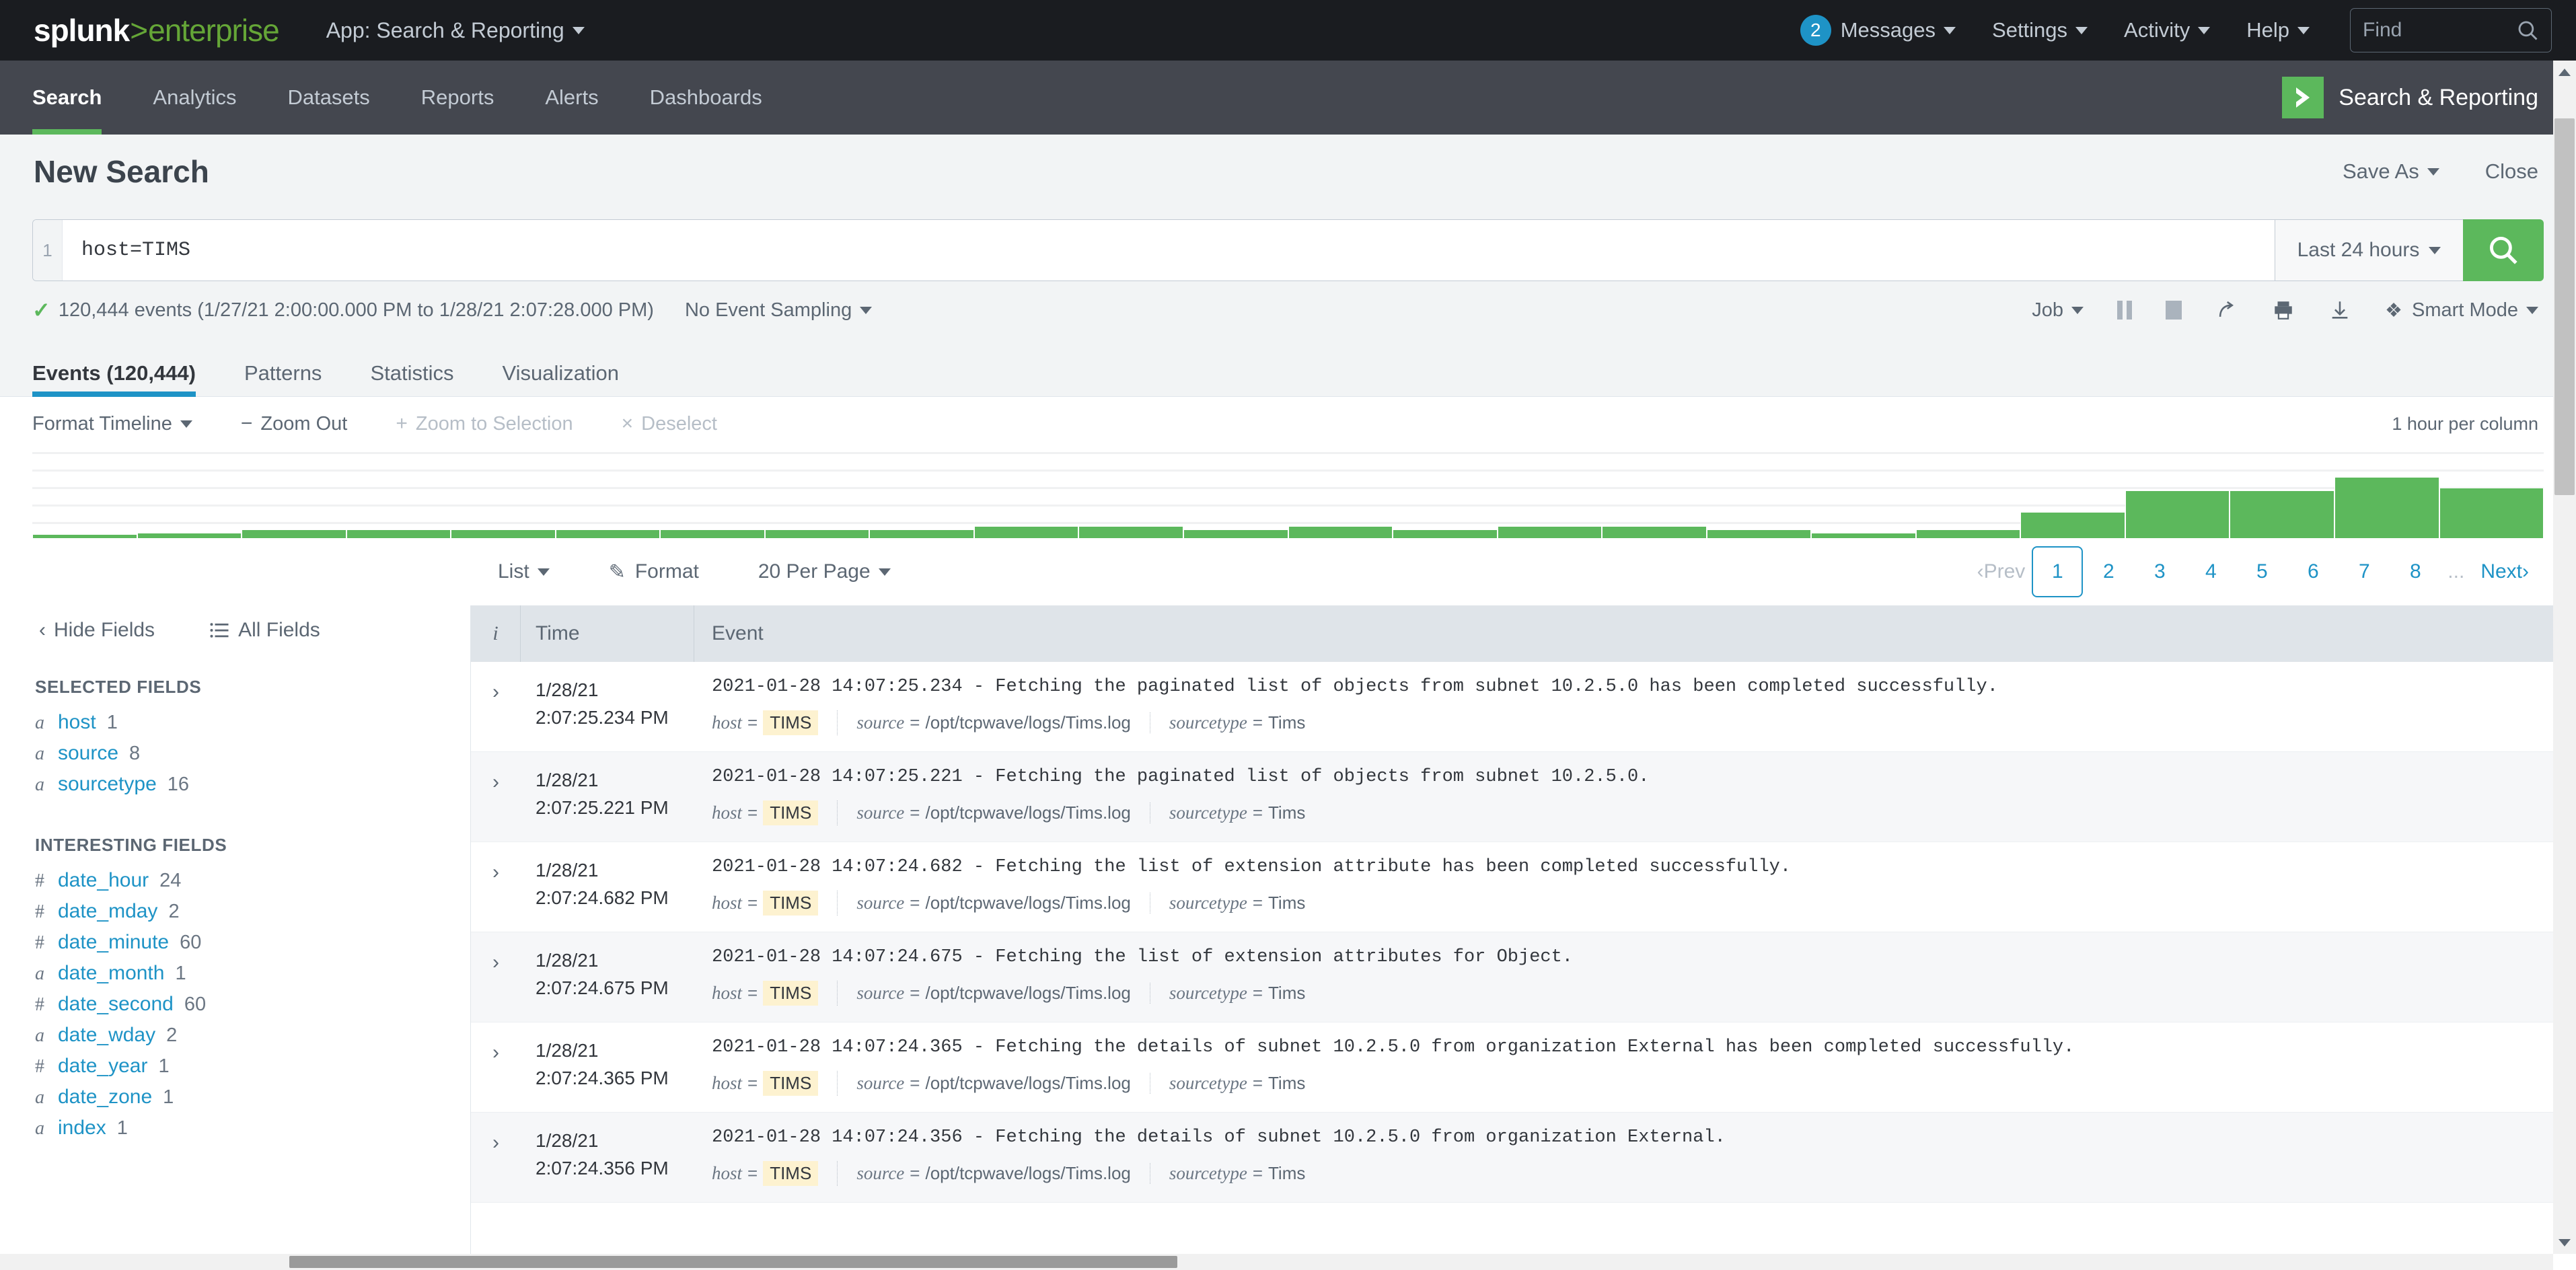 The height and width of the screenshot is (1270, 2576). What do you see at coordinates (1276, 1262) in the screenshot?
I see `horizontal-scrollbar` at bounding box center [1276, 1262].